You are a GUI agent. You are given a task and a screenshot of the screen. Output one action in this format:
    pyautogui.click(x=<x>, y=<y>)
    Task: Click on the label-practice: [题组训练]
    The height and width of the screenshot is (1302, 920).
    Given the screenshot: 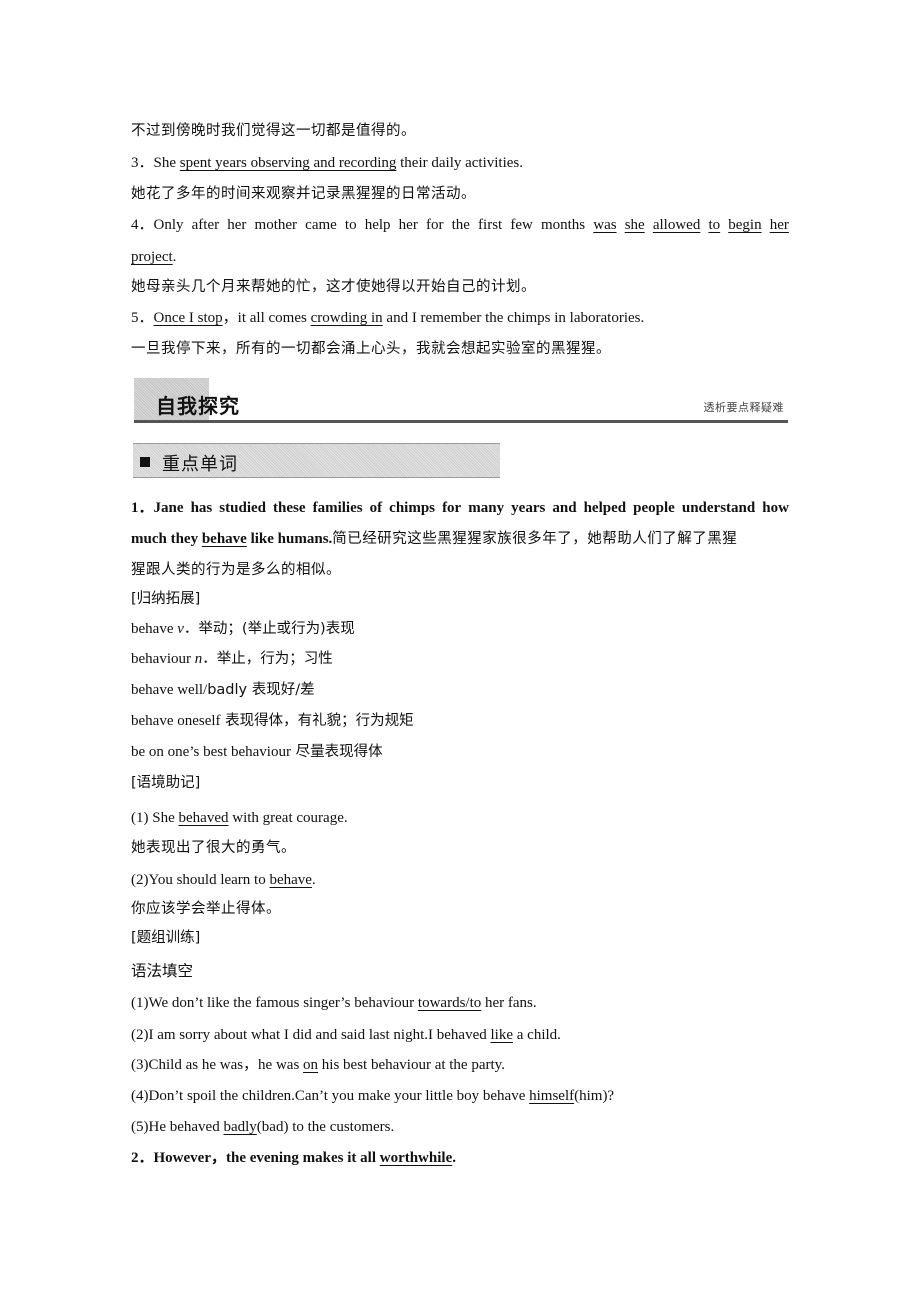 What is the action you would take?
    pyautogui.click(x=166, y=938)
    